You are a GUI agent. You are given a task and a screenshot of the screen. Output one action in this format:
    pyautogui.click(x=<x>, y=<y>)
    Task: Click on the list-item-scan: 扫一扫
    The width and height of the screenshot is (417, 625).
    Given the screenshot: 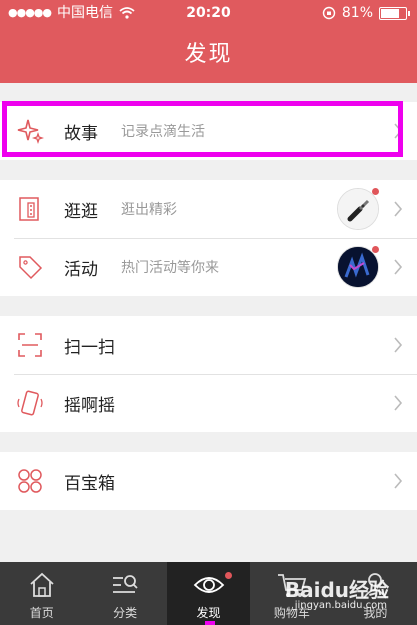 What is the action you would take?
    pyautogui.click(x=208, y=345)
    